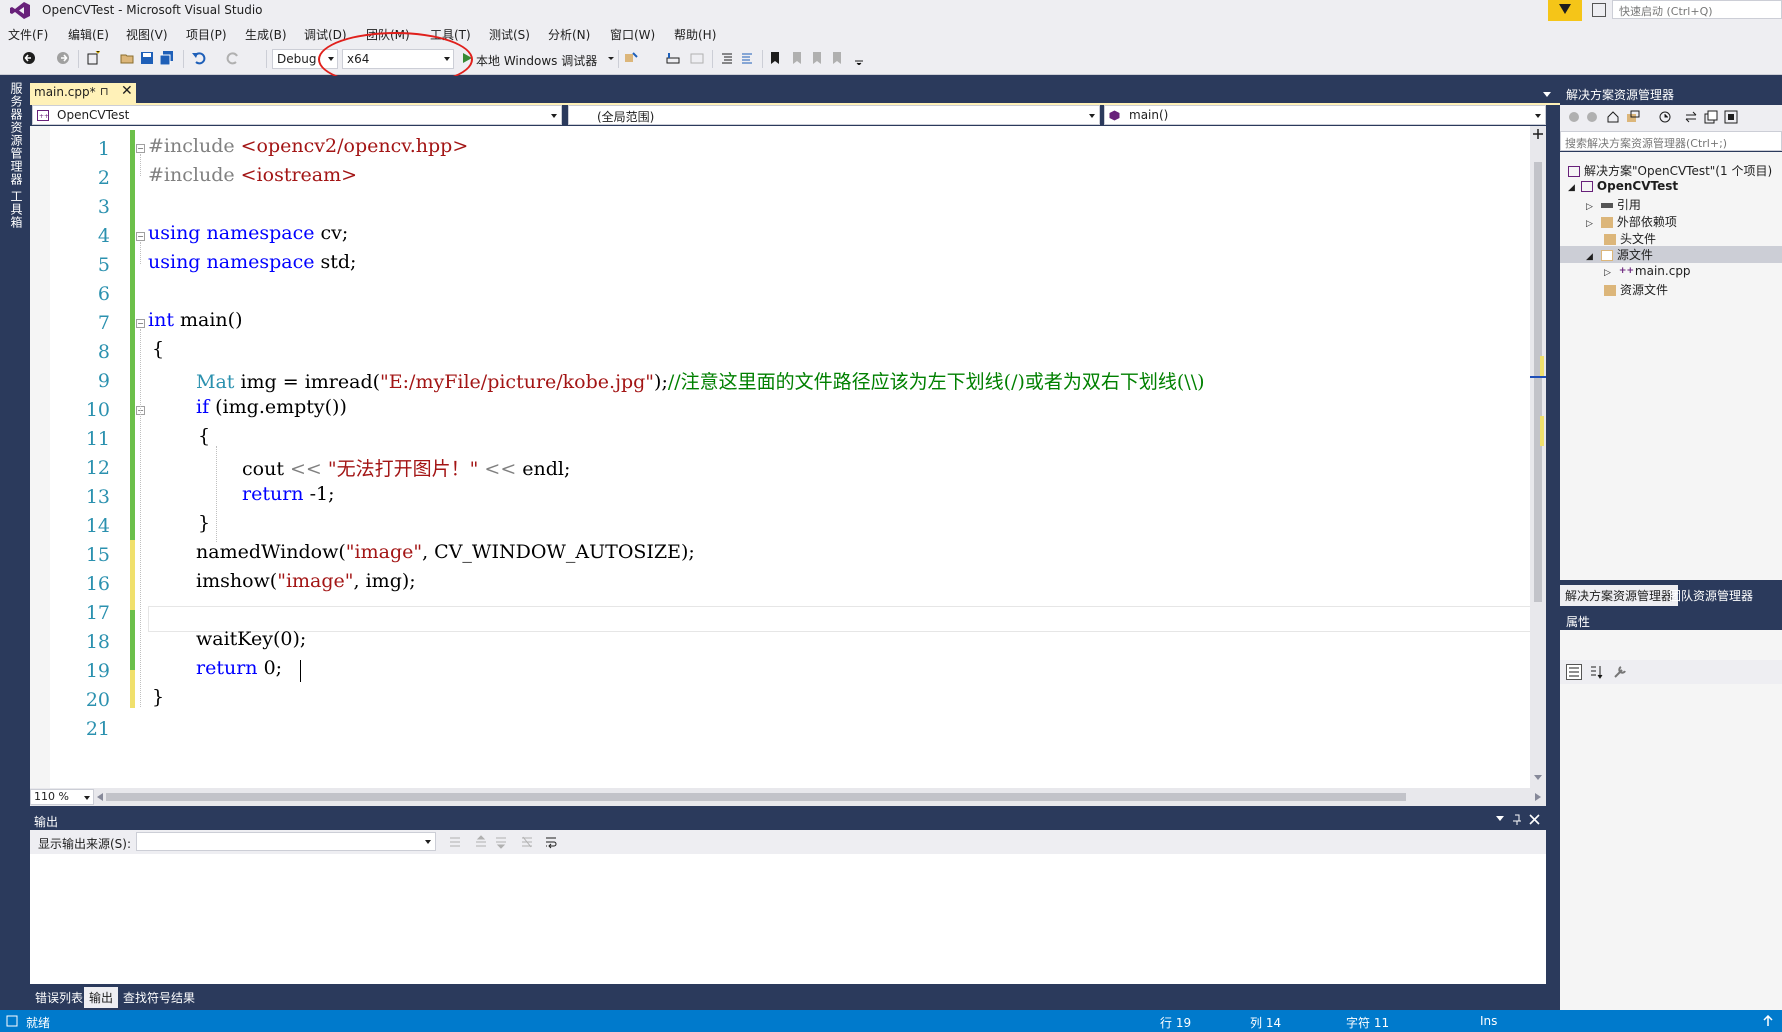 The height and width of the screenshot is (1032, 1782). I want to click on save-all-icon, so click(167, 58).